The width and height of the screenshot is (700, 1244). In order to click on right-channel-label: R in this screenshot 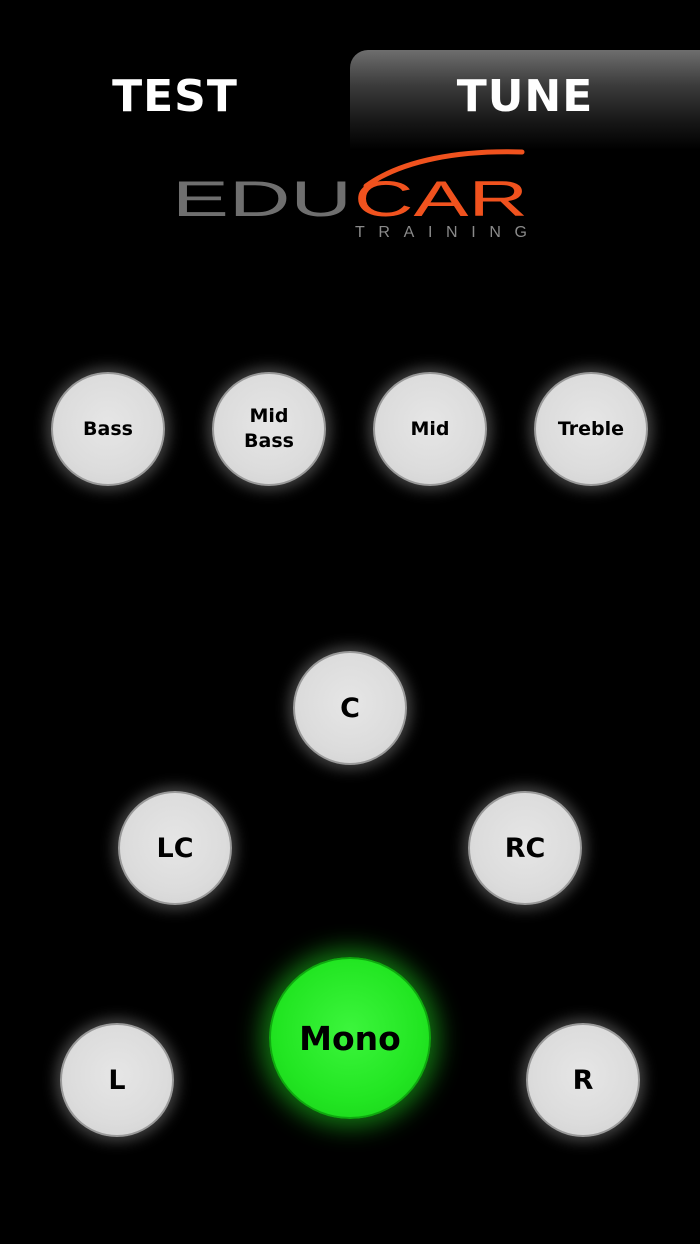, I will do `click(583, 1080)`.